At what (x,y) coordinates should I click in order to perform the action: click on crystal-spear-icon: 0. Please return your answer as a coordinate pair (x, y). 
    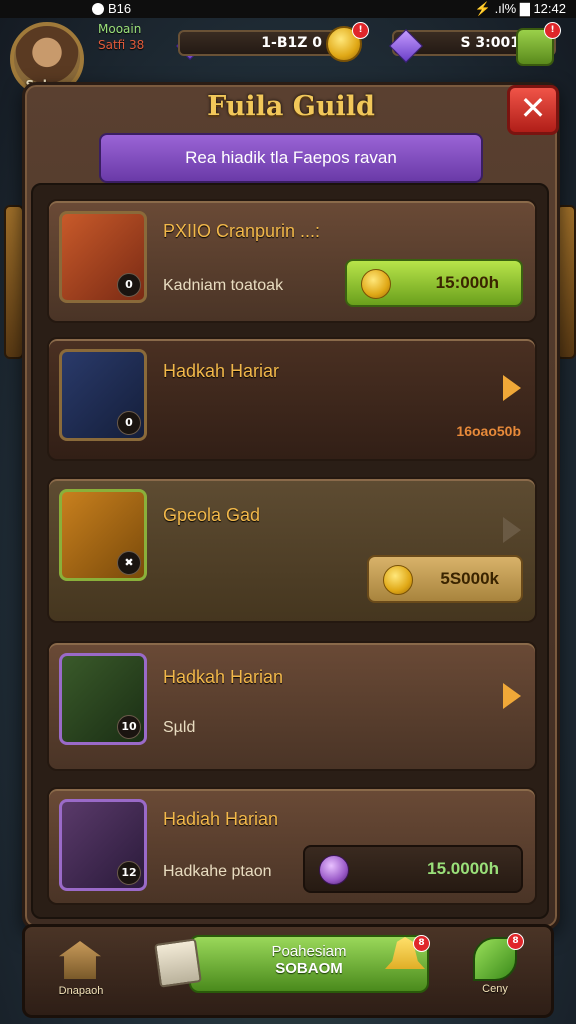
    Looking at the image, I should click on (103, 395).